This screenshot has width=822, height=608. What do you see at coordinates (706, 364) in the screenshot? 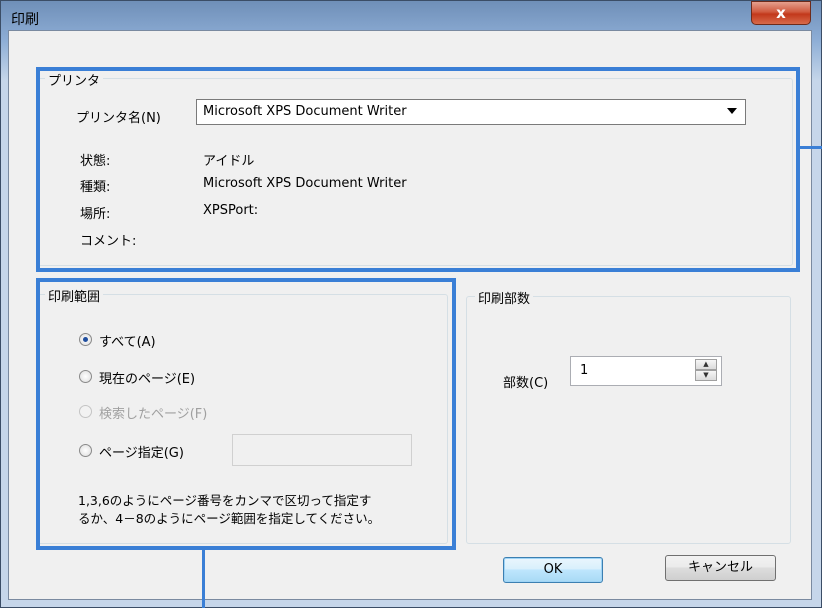
I see `spin-up-icon: ▲` at bounding box center [706, 364].